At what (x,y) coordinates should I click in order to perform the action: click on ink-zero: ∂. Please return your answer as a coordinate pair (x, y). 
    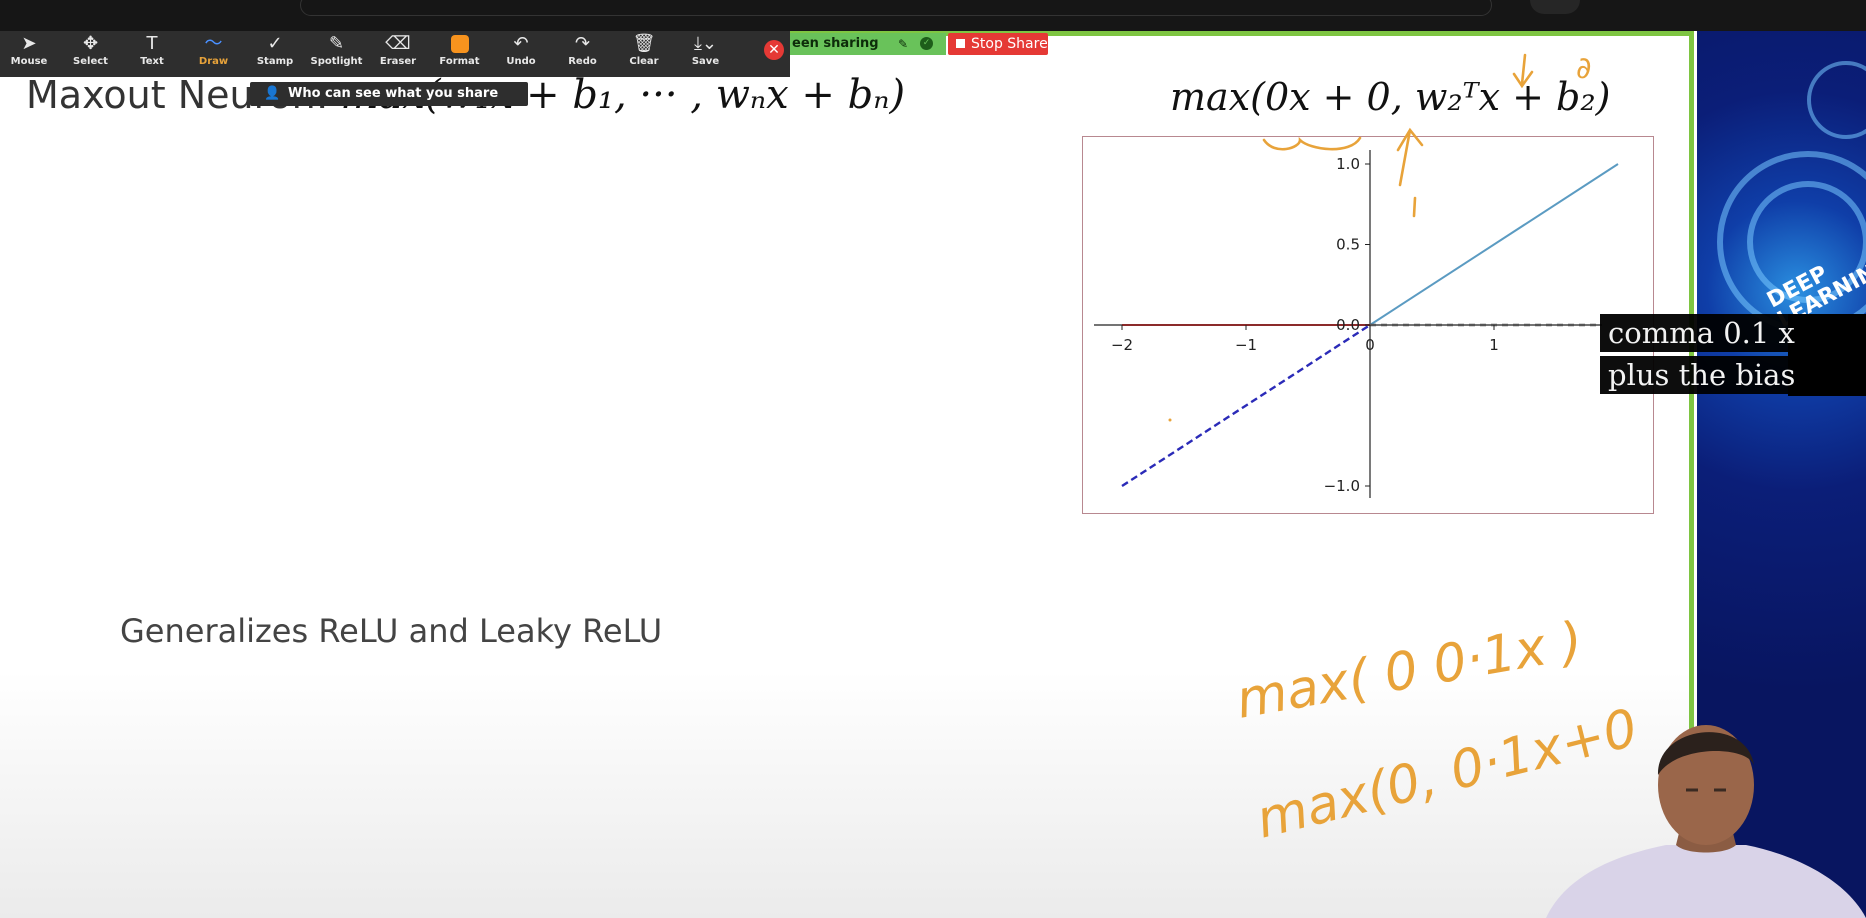
    Looking at the image, I should click on (1584, 68).